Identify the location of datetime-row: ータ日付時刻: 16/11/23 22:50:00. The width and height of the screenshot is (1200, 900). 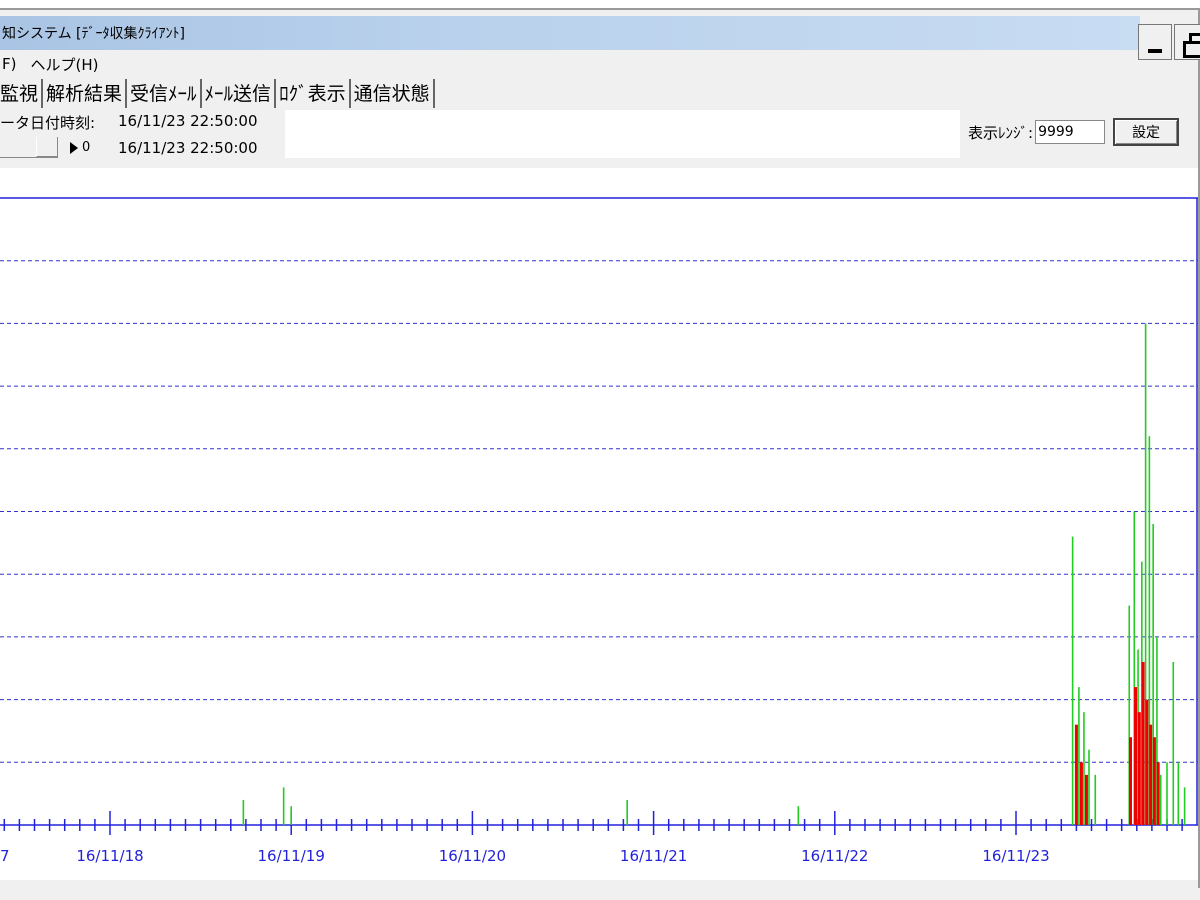
(129, 122).